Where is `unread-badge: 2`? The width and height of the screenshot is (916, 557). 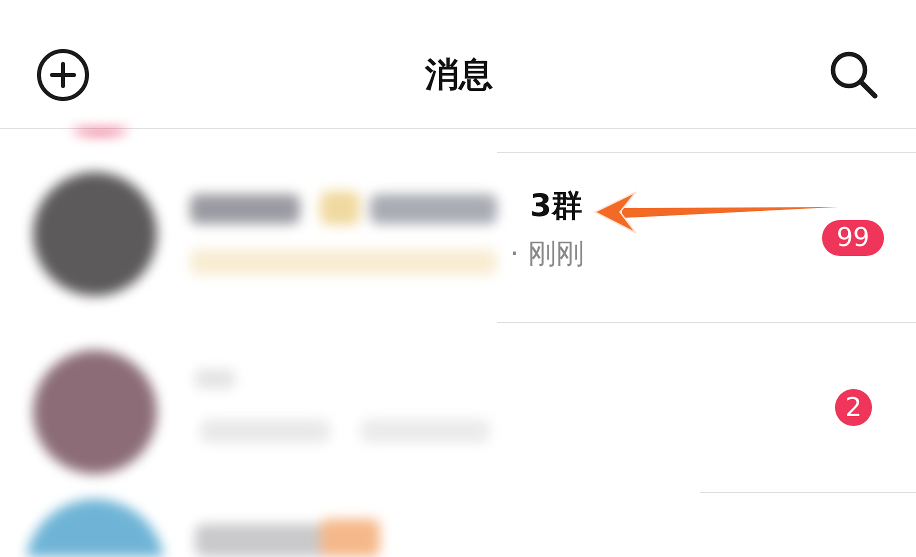 unread-badge: 2 is located at coordinates (853, 407).